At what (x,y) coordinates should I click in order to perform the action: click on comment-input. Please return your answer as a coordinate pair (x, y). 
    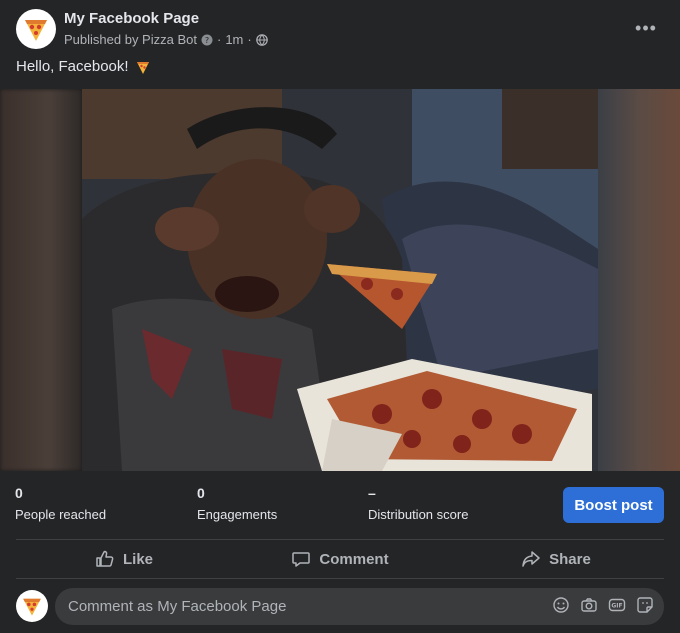
    Looking at the image, I should click on (298, 606).